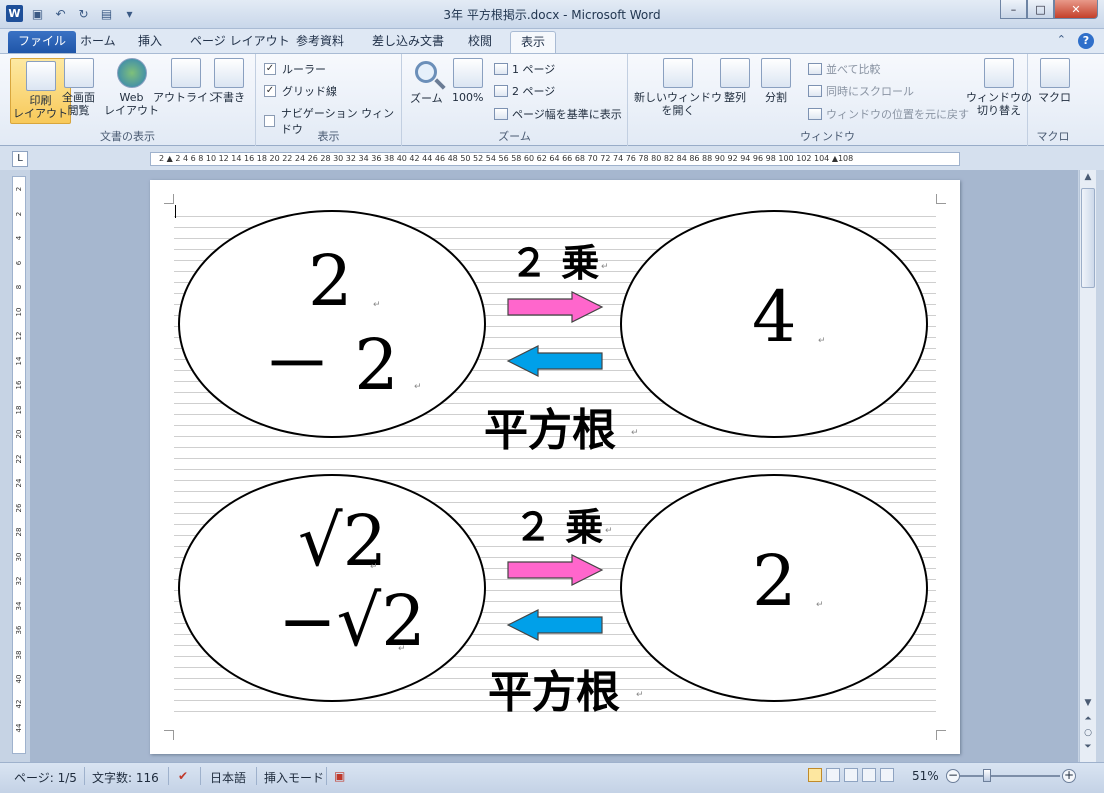 The width and height of the screenshot is (1104, 793). Describe the element at coordinates (295, 69) in the screenshot. I see `ruler-checkbox-row: ✓ ルーラー` at that location.